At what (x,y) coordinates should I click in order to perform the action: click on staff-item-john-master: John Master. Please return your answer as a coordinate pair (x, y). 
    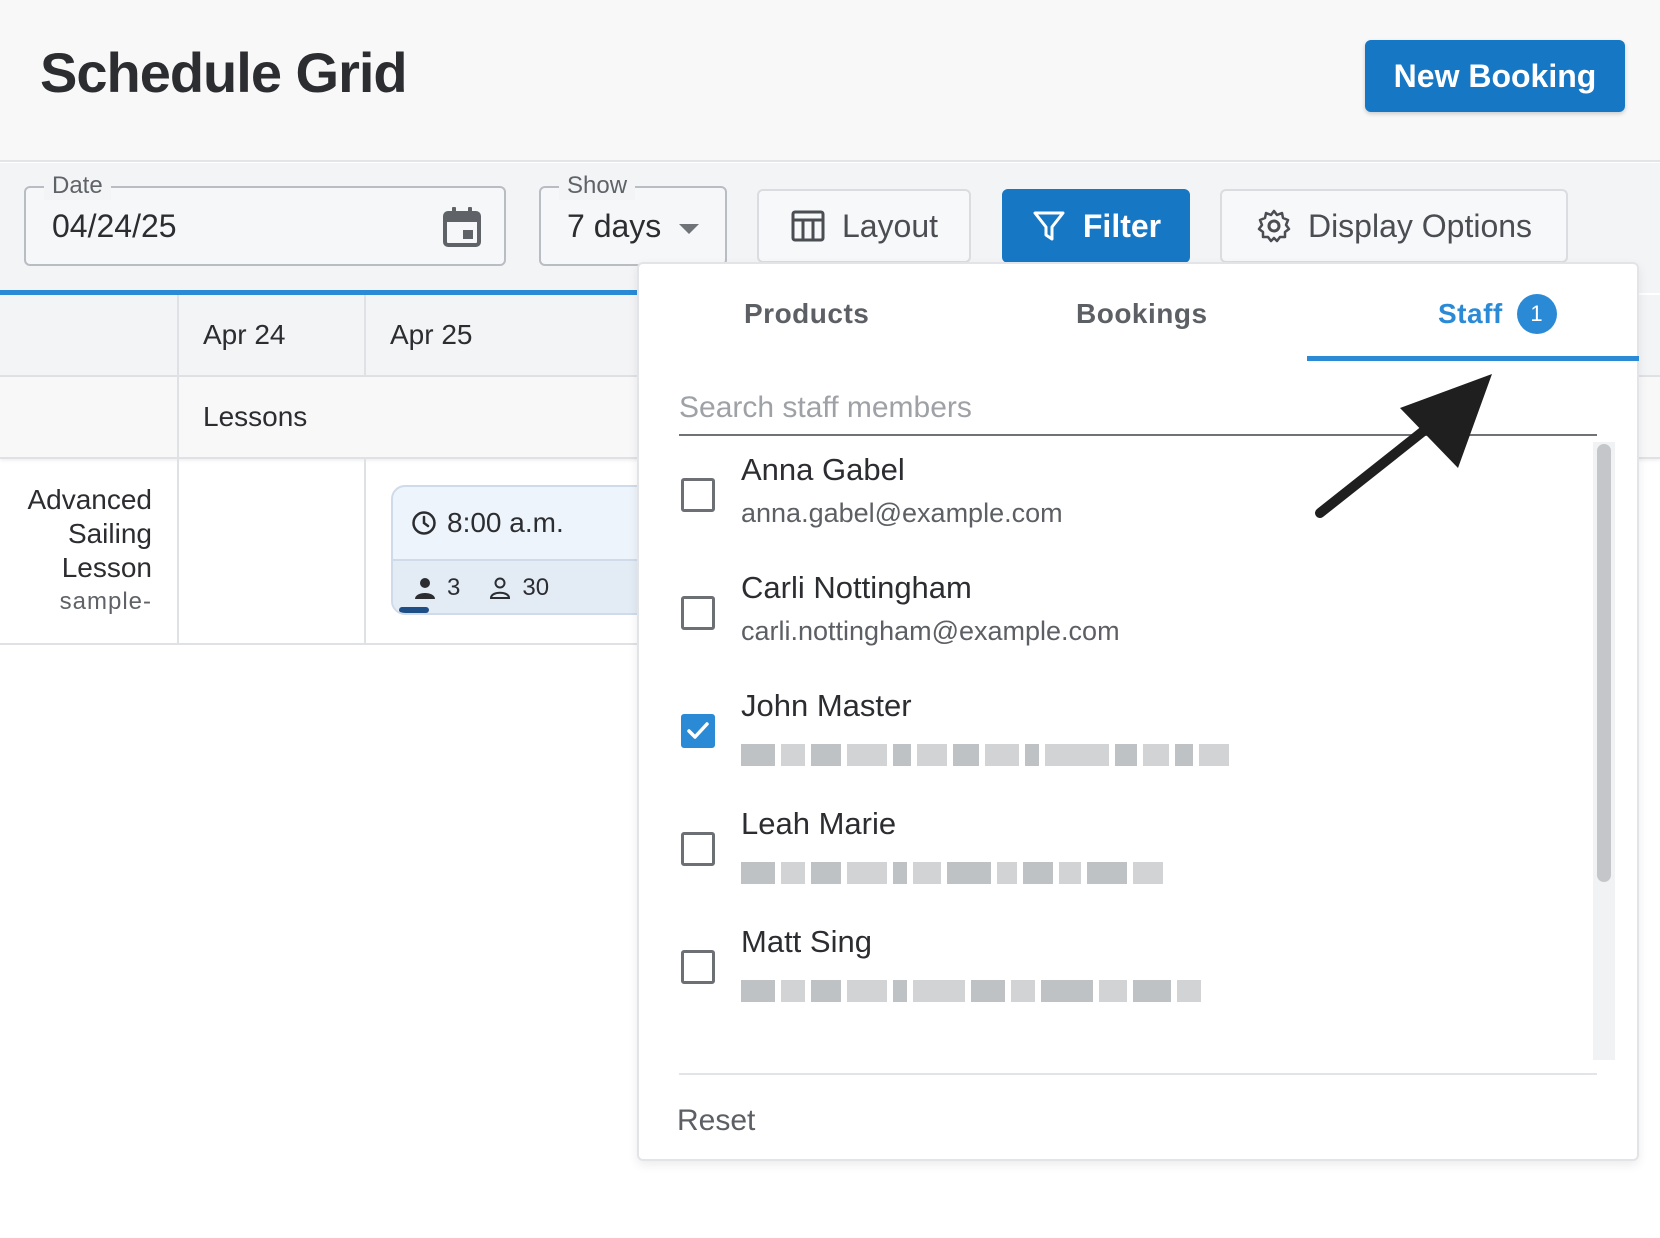
    Looking at the image, I should click on (1119, 733).